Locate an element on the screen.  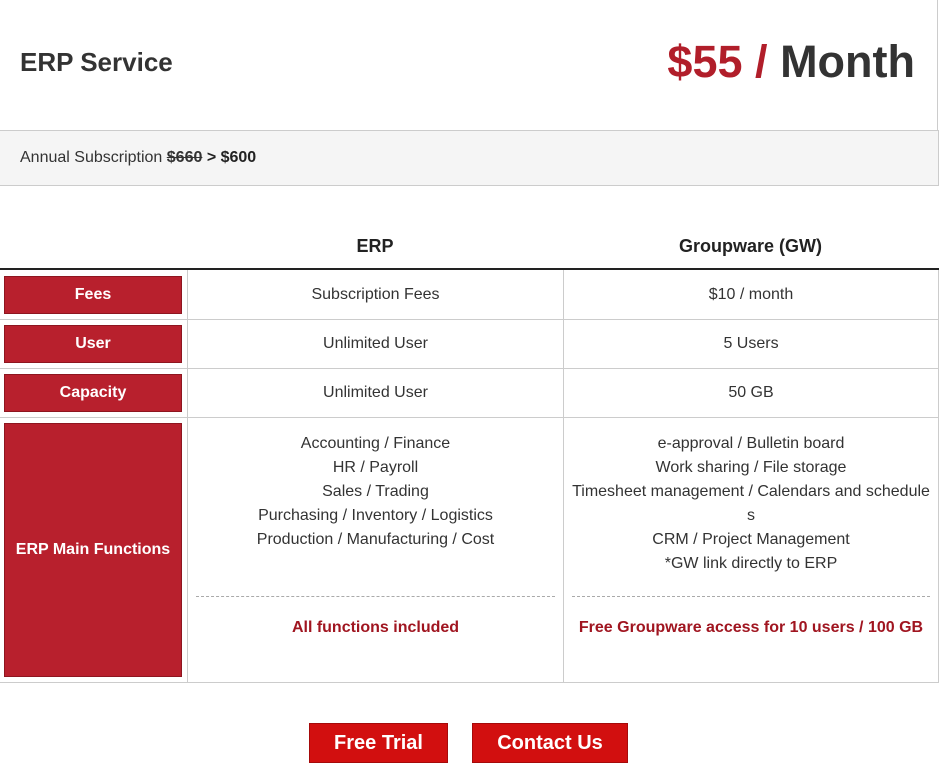
column-header-groupware: Groupware (GW) is located at coordinates (750, 246).